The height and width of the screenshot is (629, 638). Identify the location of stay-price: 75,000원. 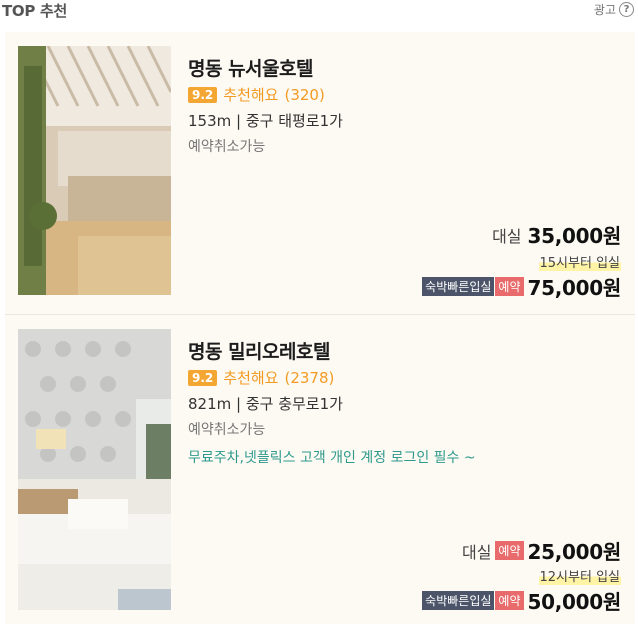
(574, 288).